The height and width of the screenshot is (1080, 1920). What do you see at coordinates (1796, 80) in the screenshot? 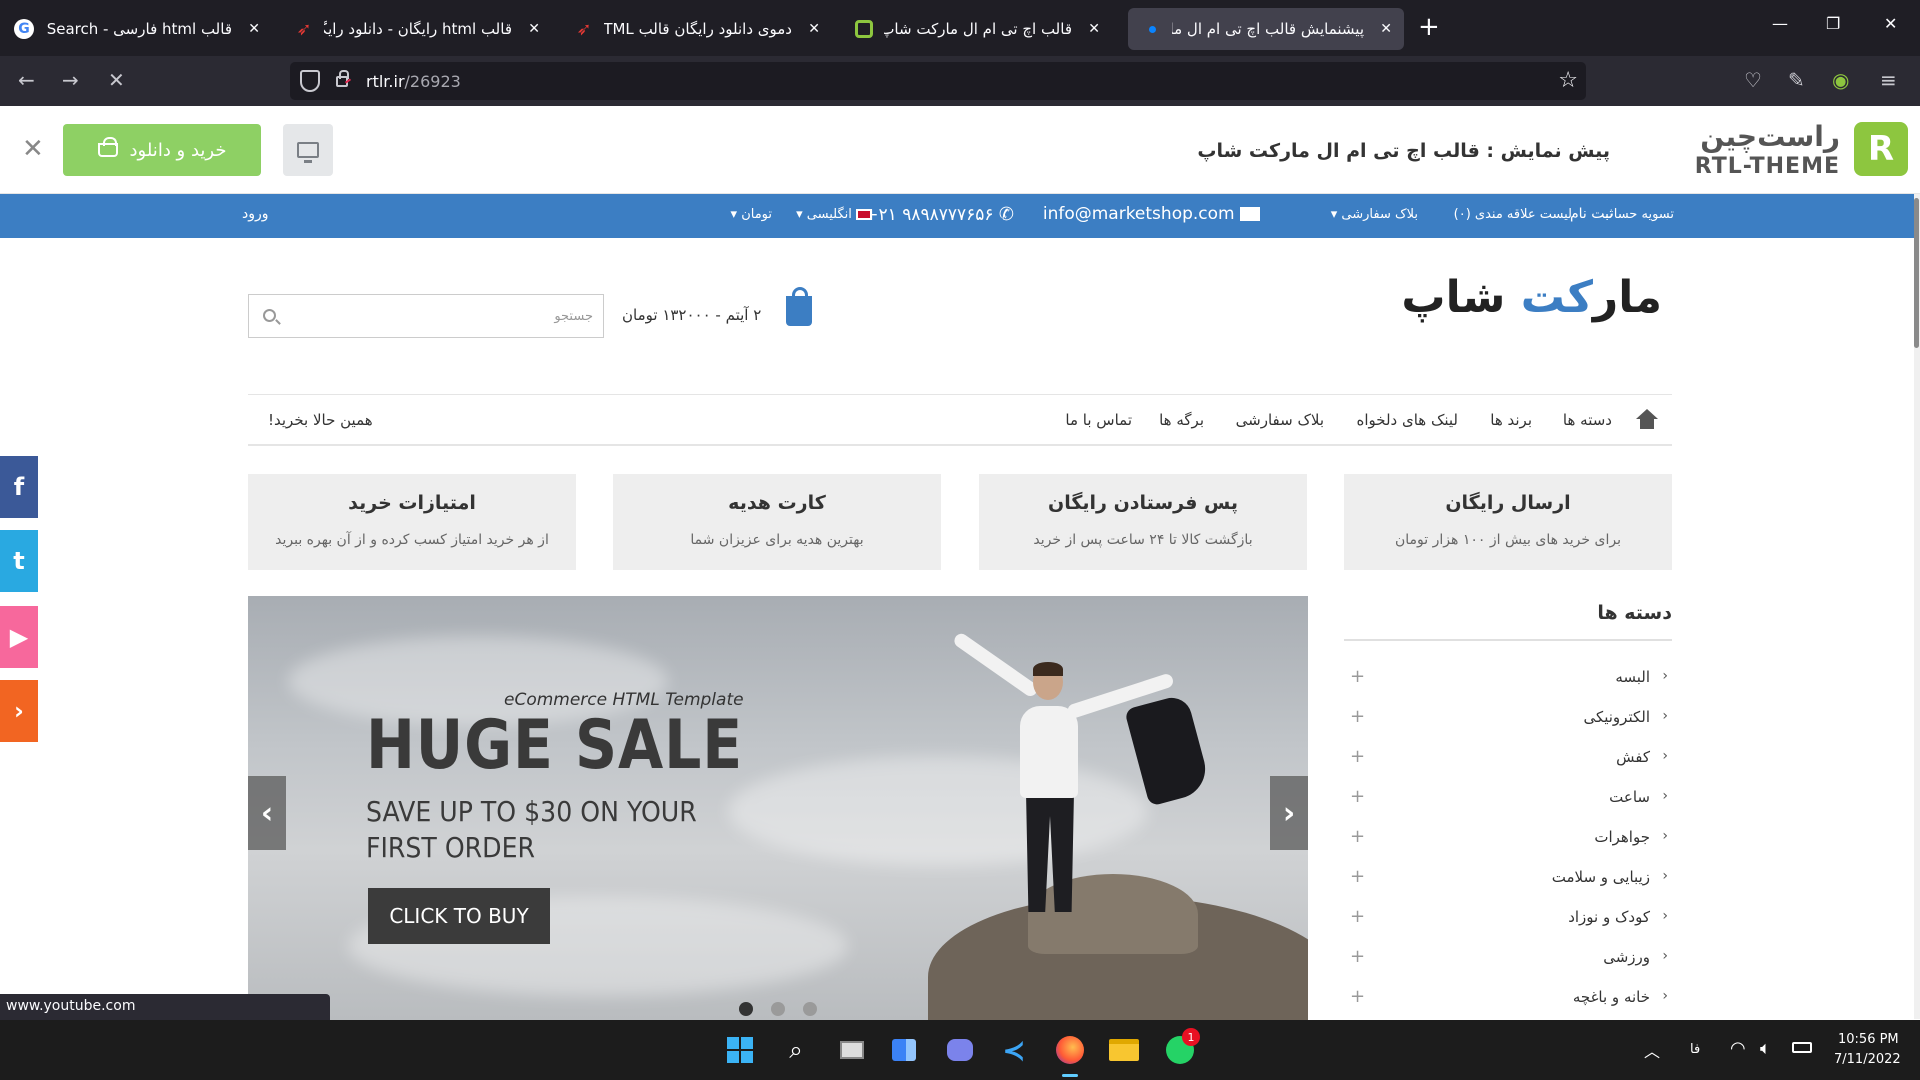
I see `pen-icon: ✎` at bounding box center [1796, 80].